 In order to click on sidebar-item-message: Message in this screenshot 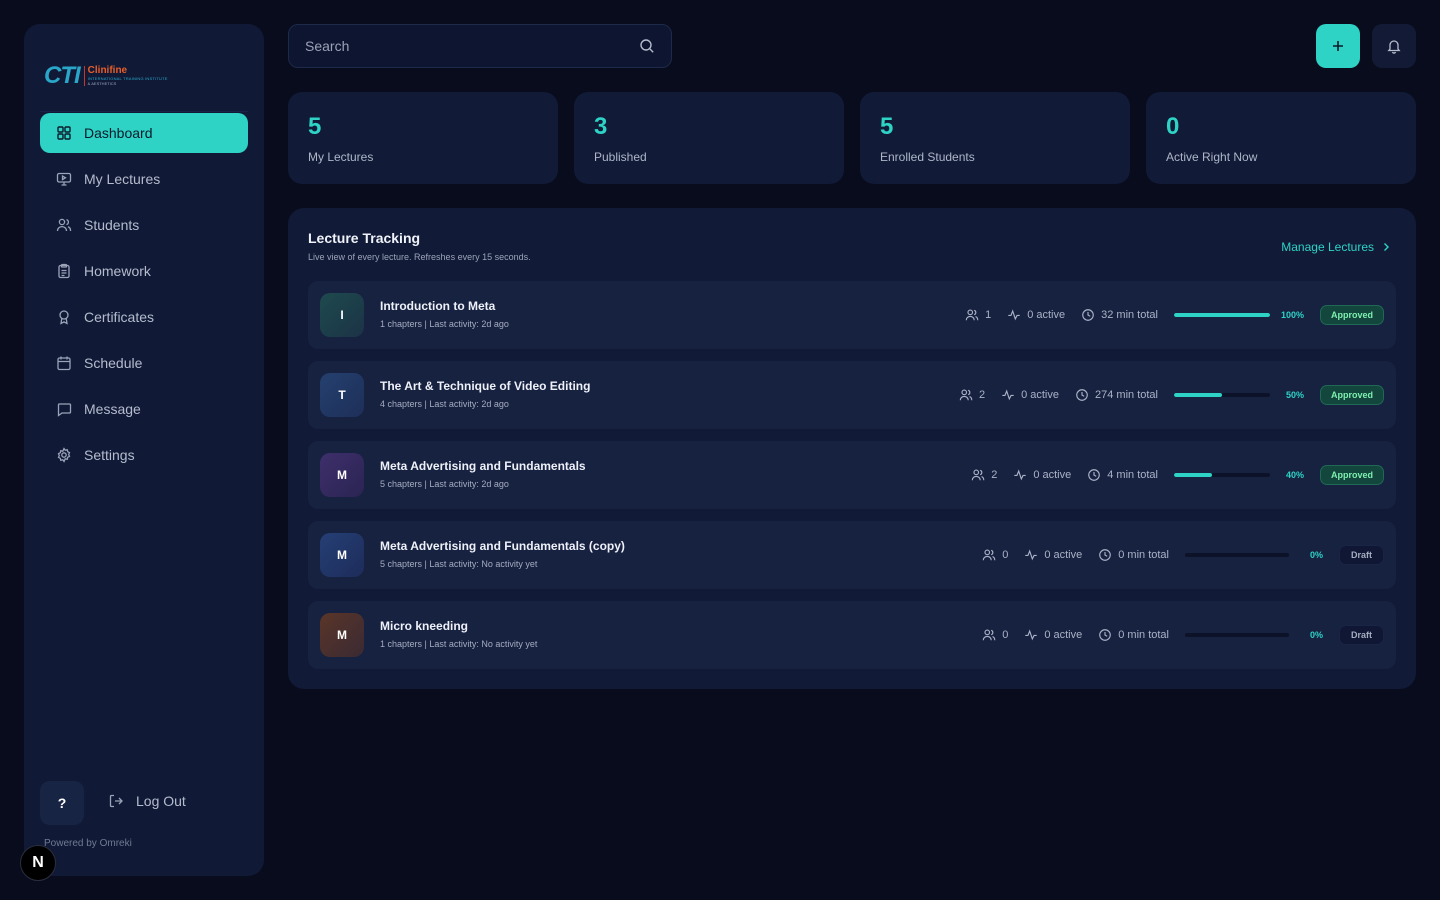, I will do `click(144, 409)`.